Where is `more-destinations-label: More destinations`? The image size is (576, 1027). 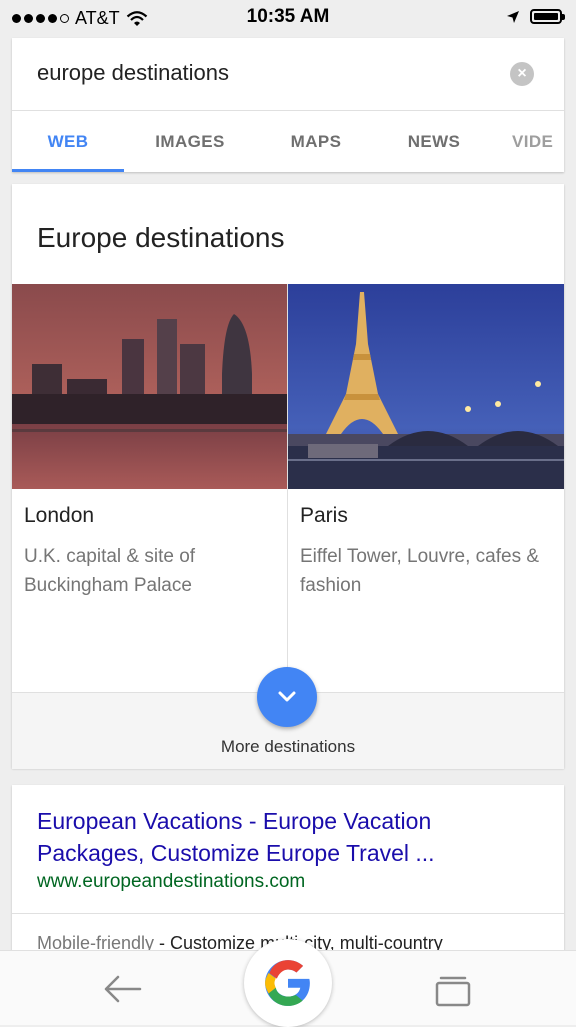
more-destinations-label: More destinations is located at coordinates (288, 747).